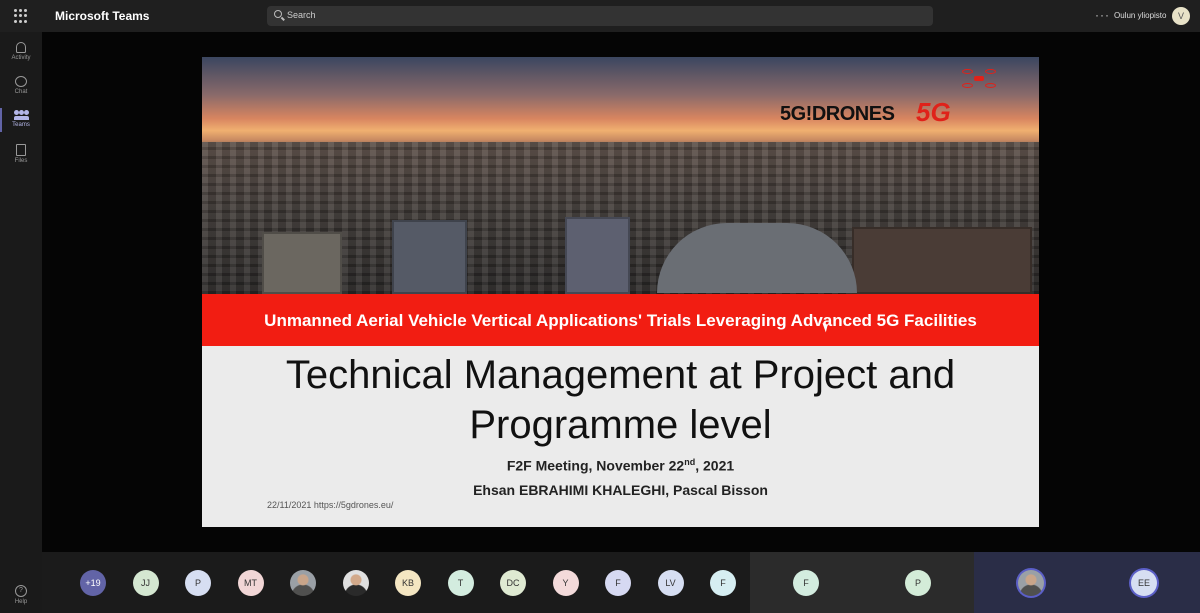 The image size is (1200, 613). Describe the element at coordinates (460, 583) in the screenshot. I see `participant-avatar: T` at that location.